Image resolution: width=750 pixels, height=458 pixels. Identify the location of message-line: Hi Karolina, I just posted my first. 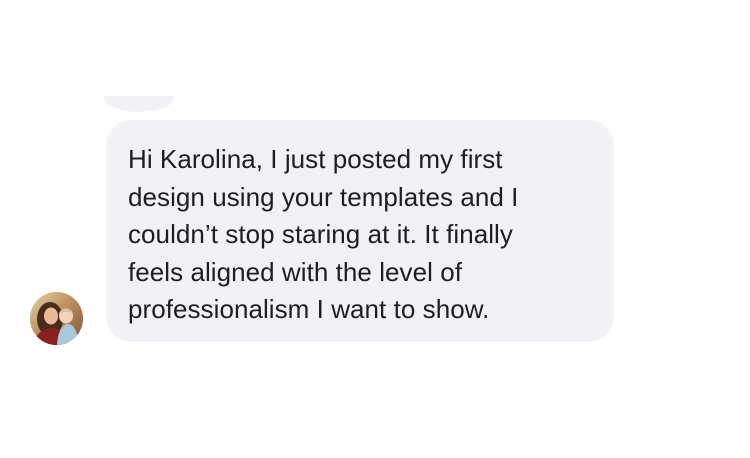
(315, 159).